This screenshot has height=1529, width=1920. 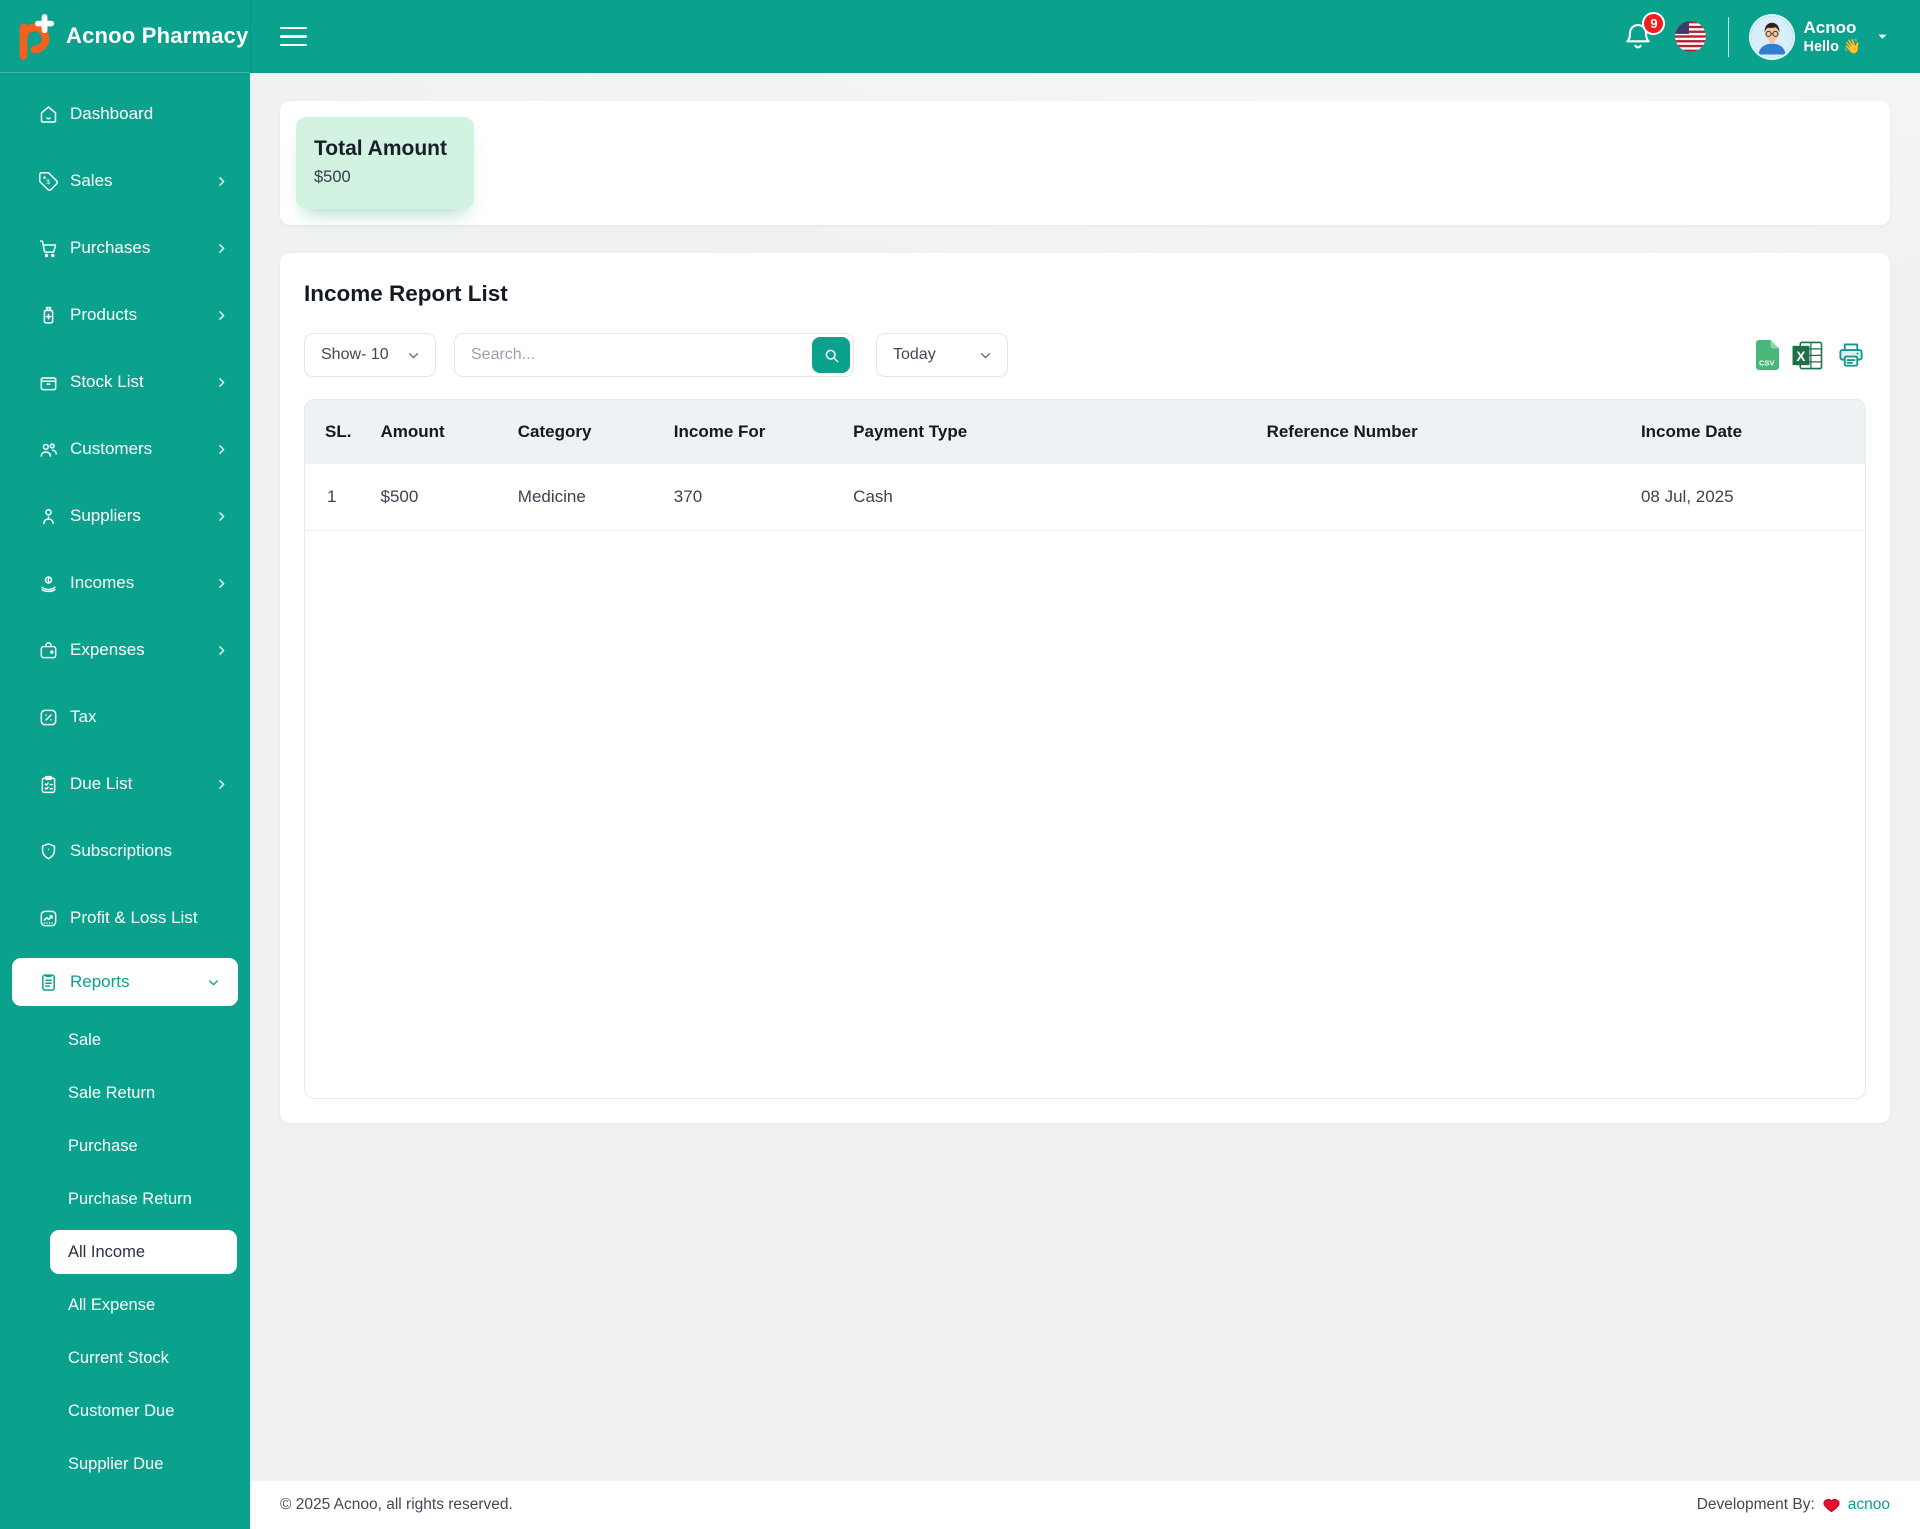 I want to click on coin-hand-icon, so click(x=48, y=583).